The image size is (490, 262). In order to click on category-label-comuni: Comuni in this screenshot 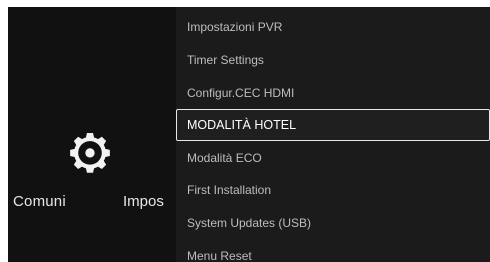, I will do `click(39, 201)`.